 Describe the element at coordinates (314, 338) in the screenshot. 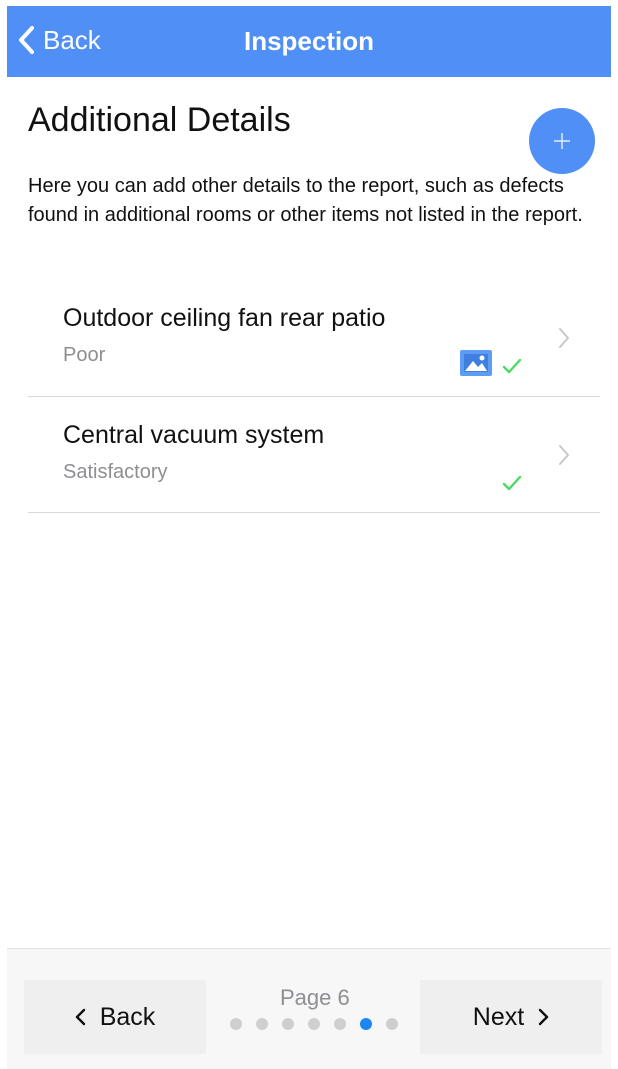

I see `list-item: Outdoor ceiling fan rear patio Poor` at that location.